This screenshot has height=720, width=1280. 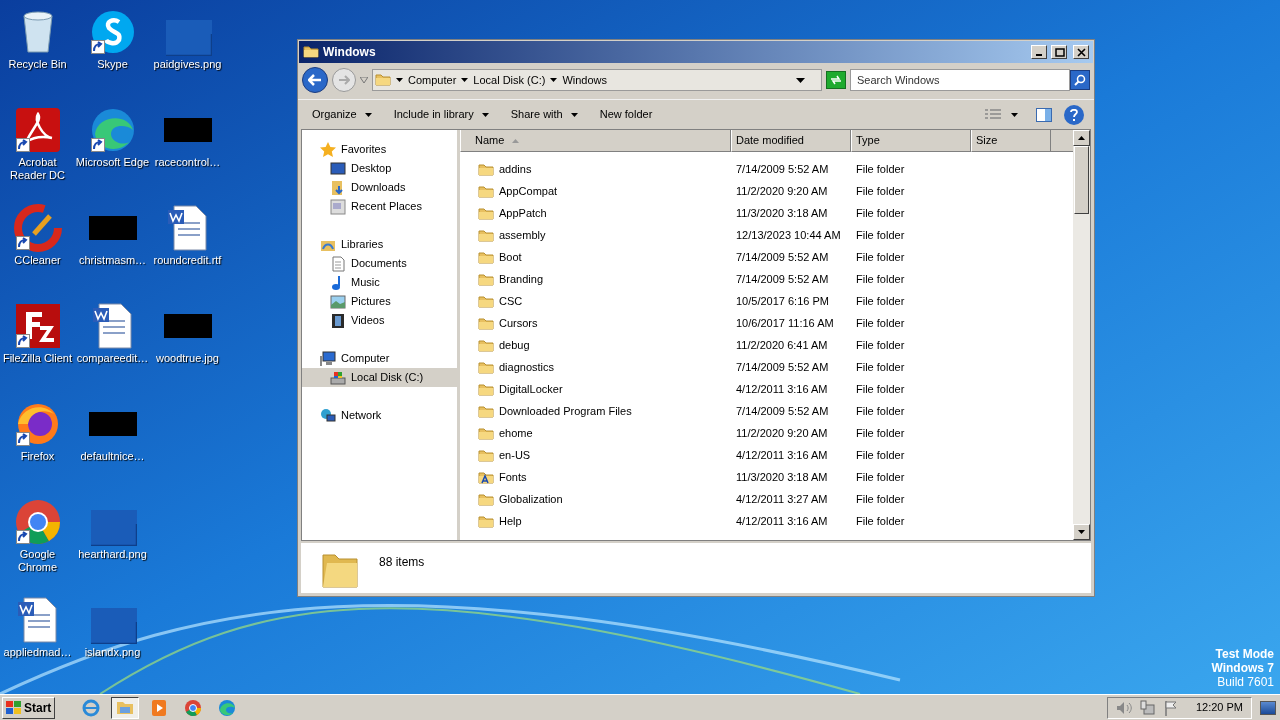 I want to click on desktop-icon: woodtrue.jpg, so click(x=187, y=347).